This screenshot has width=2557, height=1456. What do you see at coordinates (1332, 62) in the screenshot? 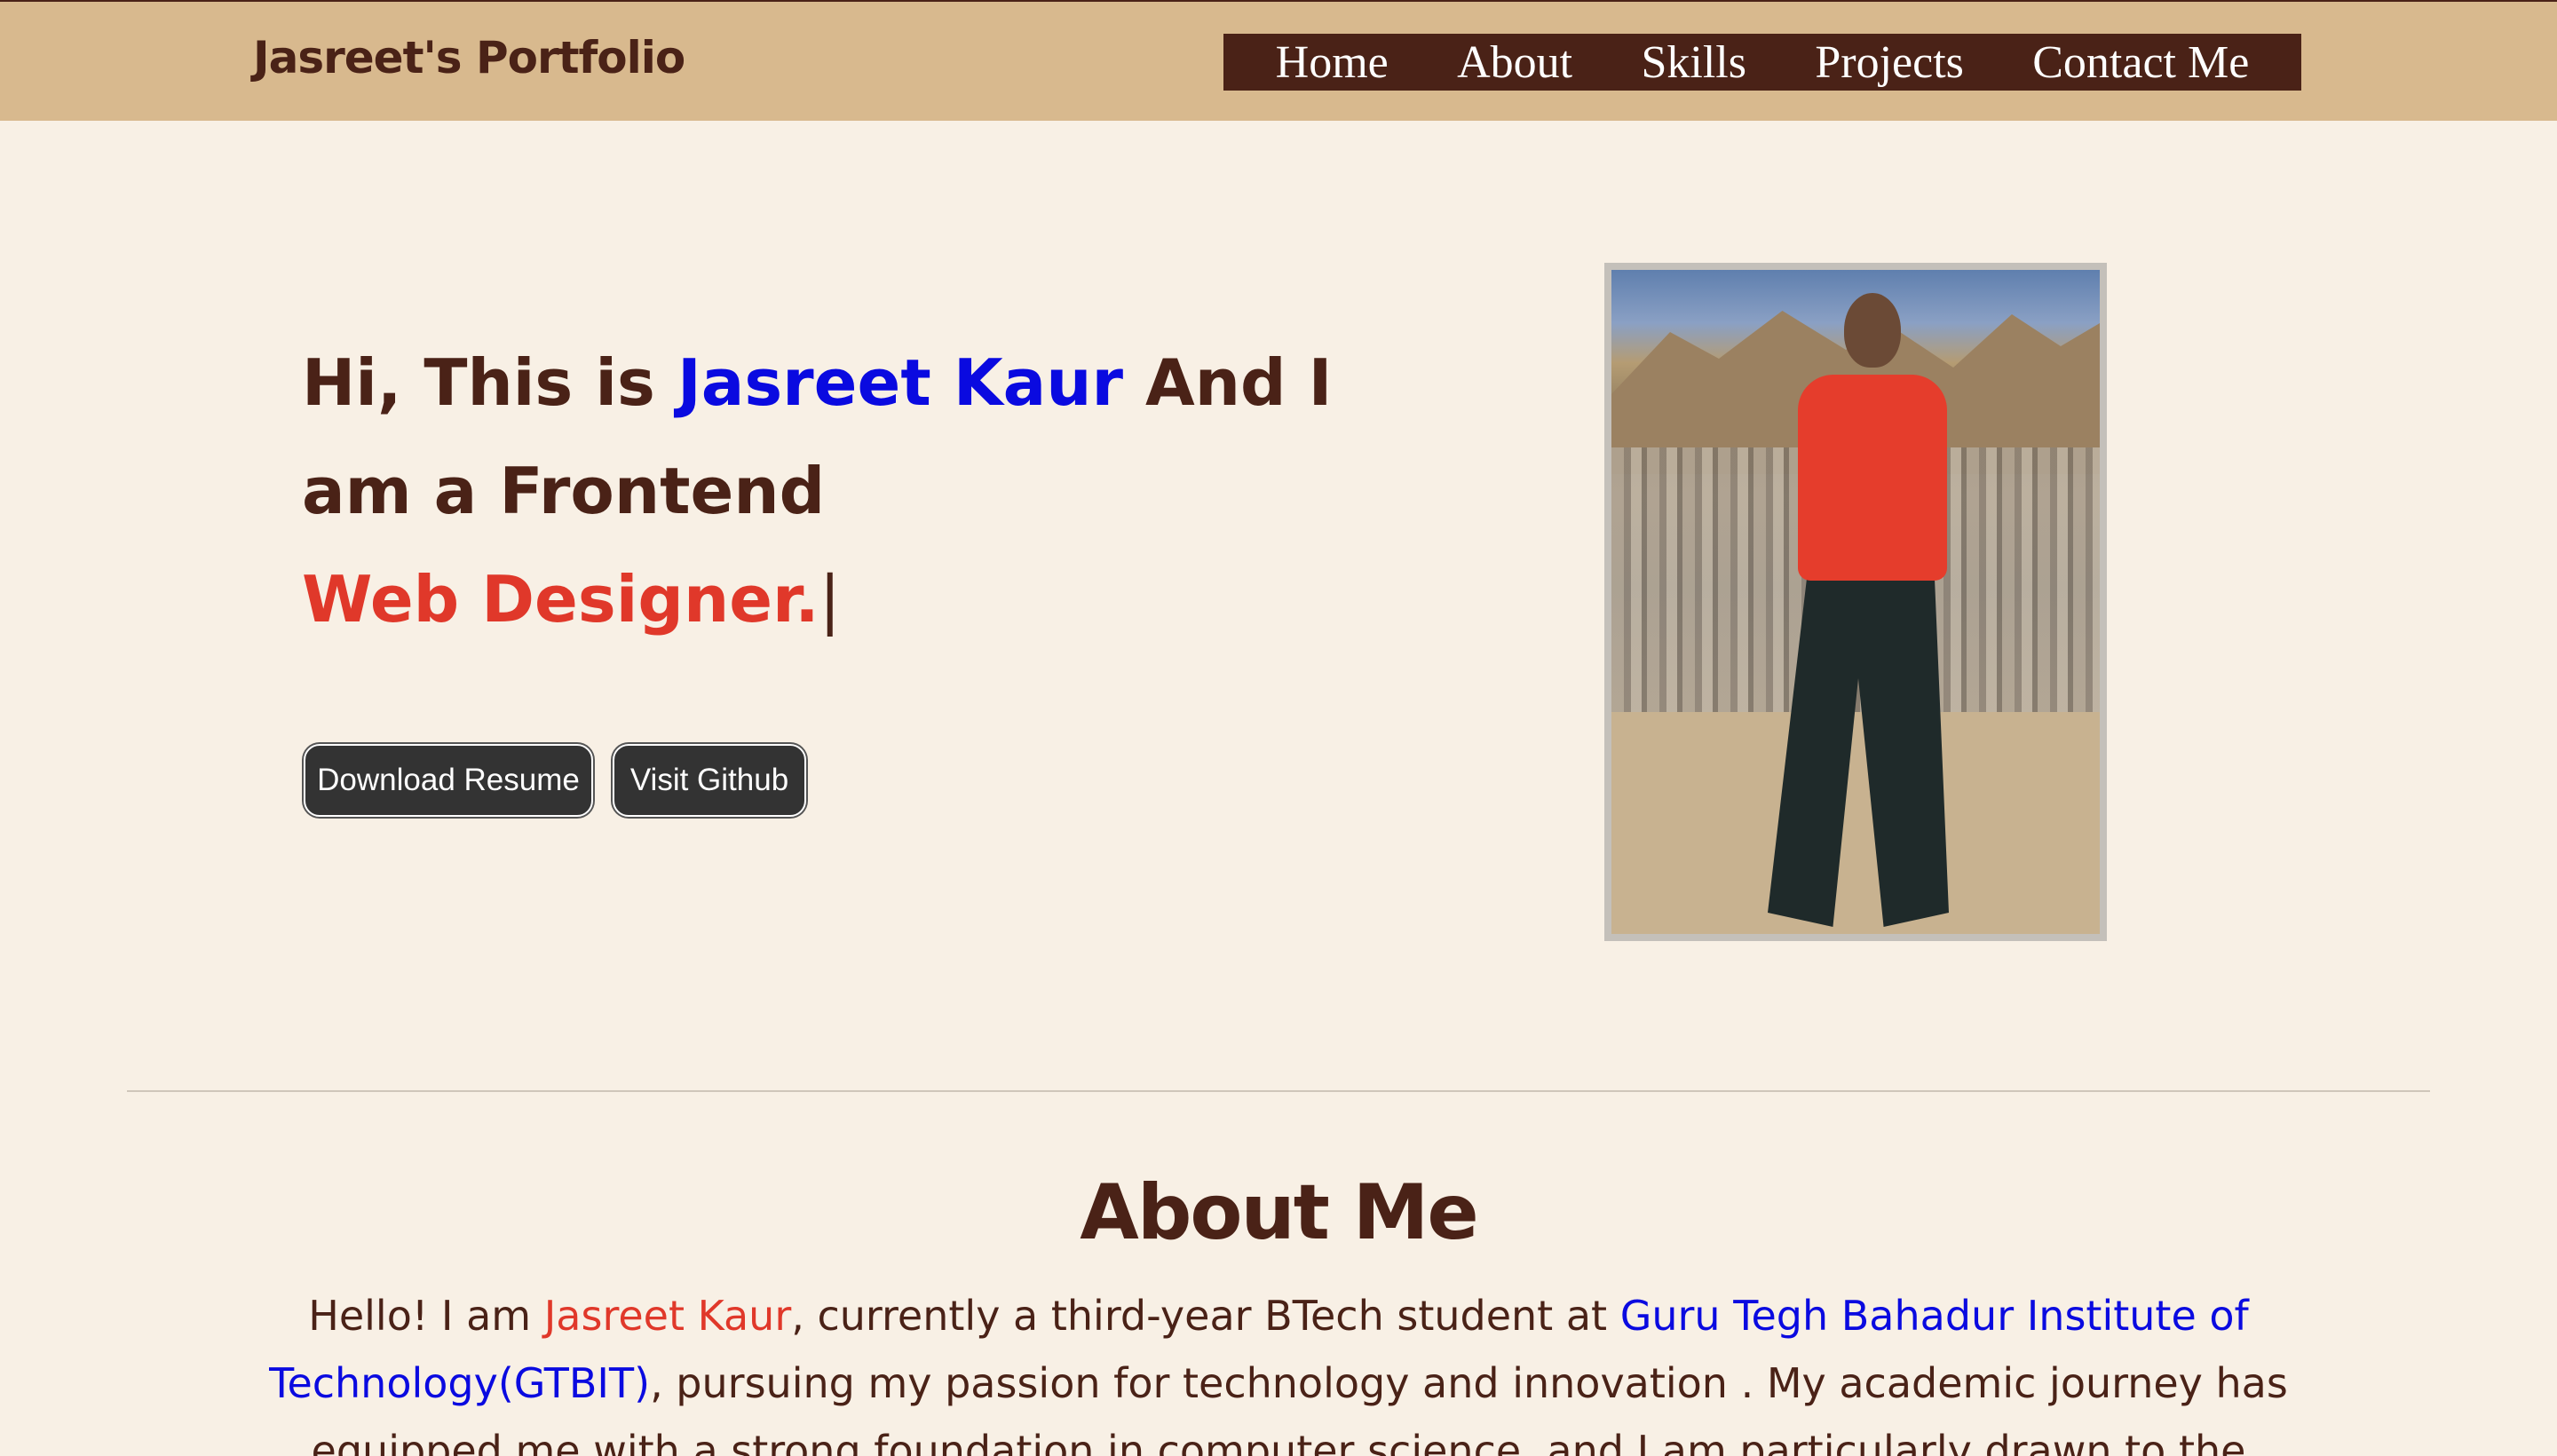
I see `nav-home-link: Home` at bounding box center [1332, 62].